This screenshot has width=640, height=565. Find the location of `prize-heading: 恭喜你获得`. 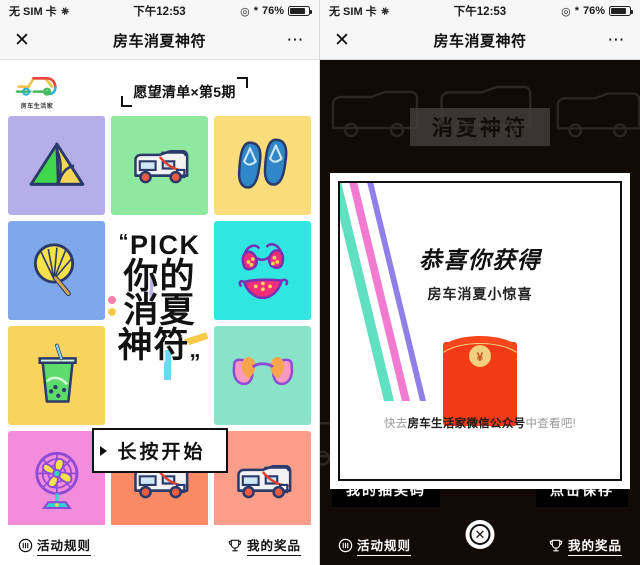

prize-heading: 恭喜你获得 is located at coordinates (480, 260).